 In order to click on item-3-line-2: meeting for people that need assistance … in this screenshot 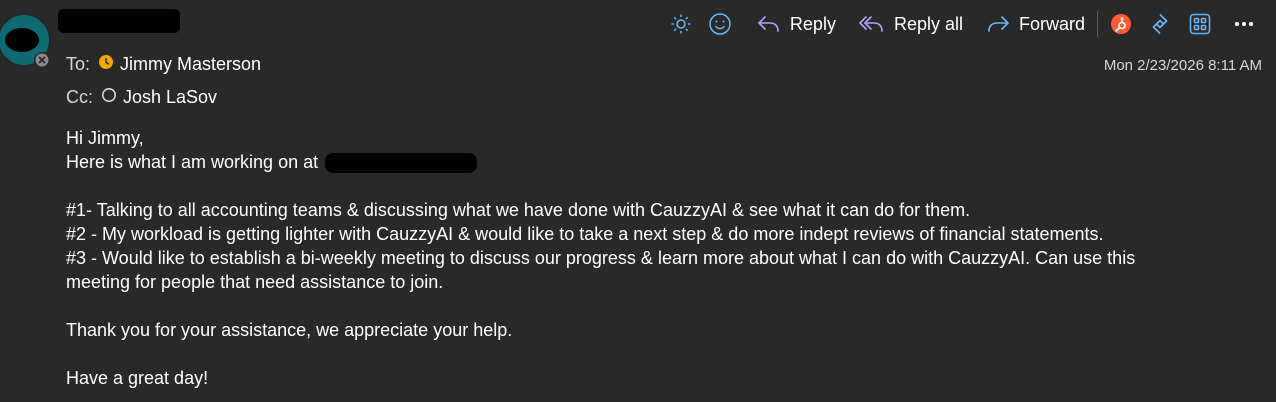, I will do `click(255, 282)`.